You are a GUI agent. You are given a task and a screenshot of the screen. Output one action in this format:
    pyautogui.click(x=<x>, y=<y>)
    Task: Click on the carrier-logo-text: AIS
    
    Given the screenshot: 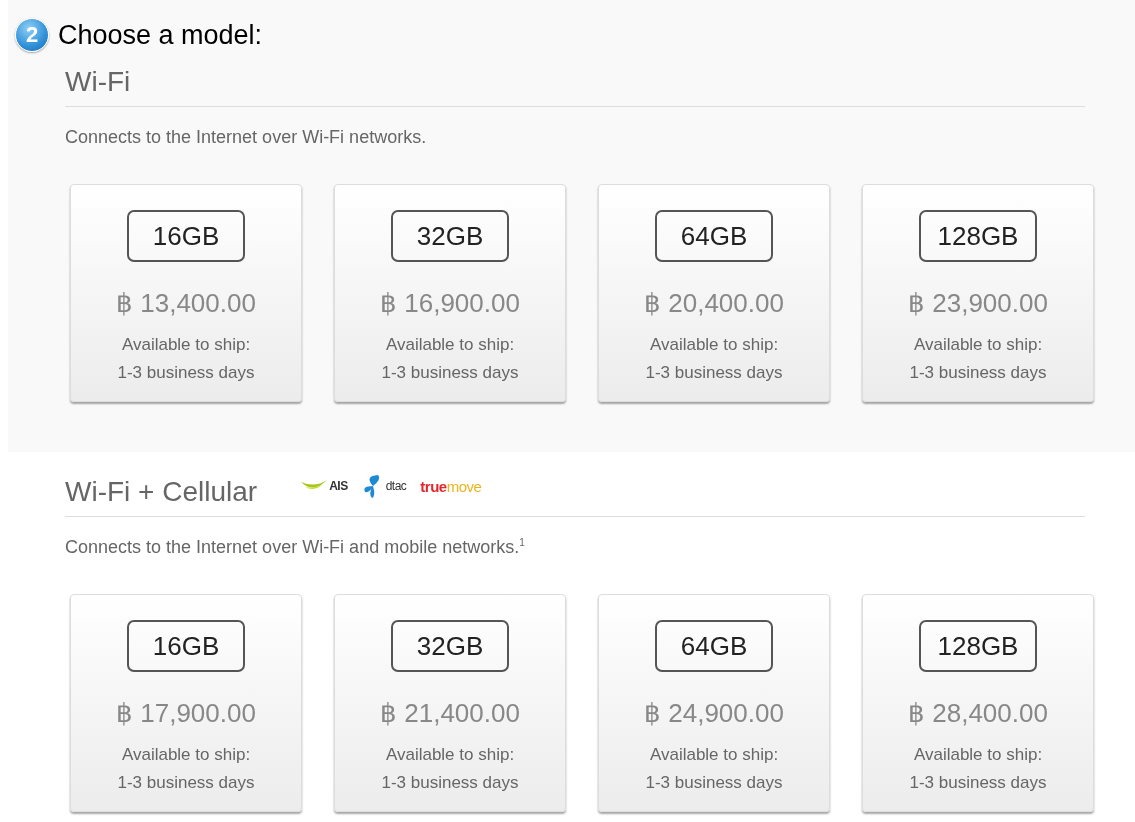 What is the action you would take?
    pyautogui.click(x=338, y=486)
    